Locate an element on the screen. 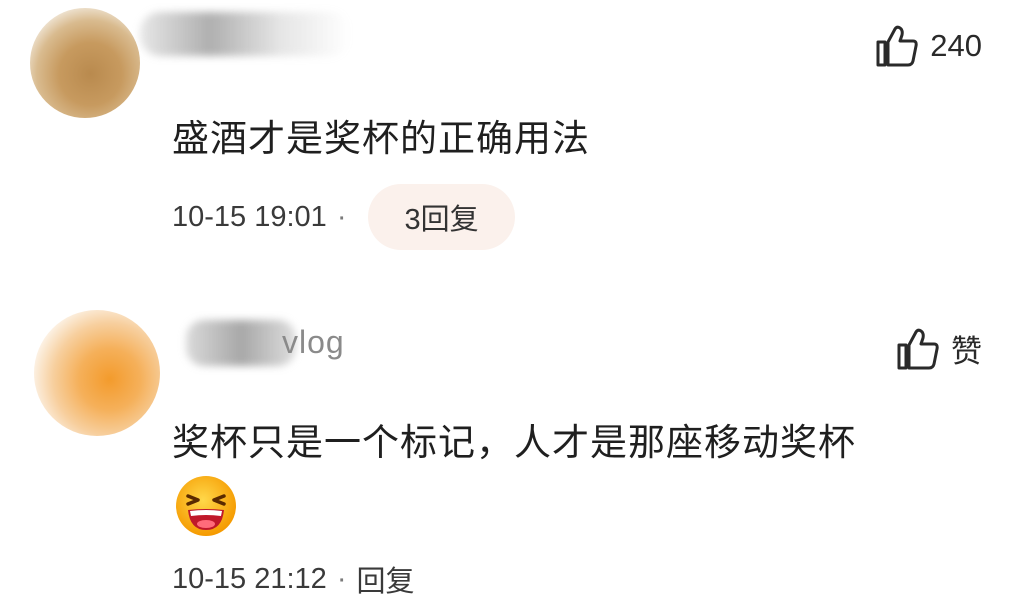 The height and width of the screenshot is (600, 1024). replies-button: 3回复 is located at coordinates (441, 217).